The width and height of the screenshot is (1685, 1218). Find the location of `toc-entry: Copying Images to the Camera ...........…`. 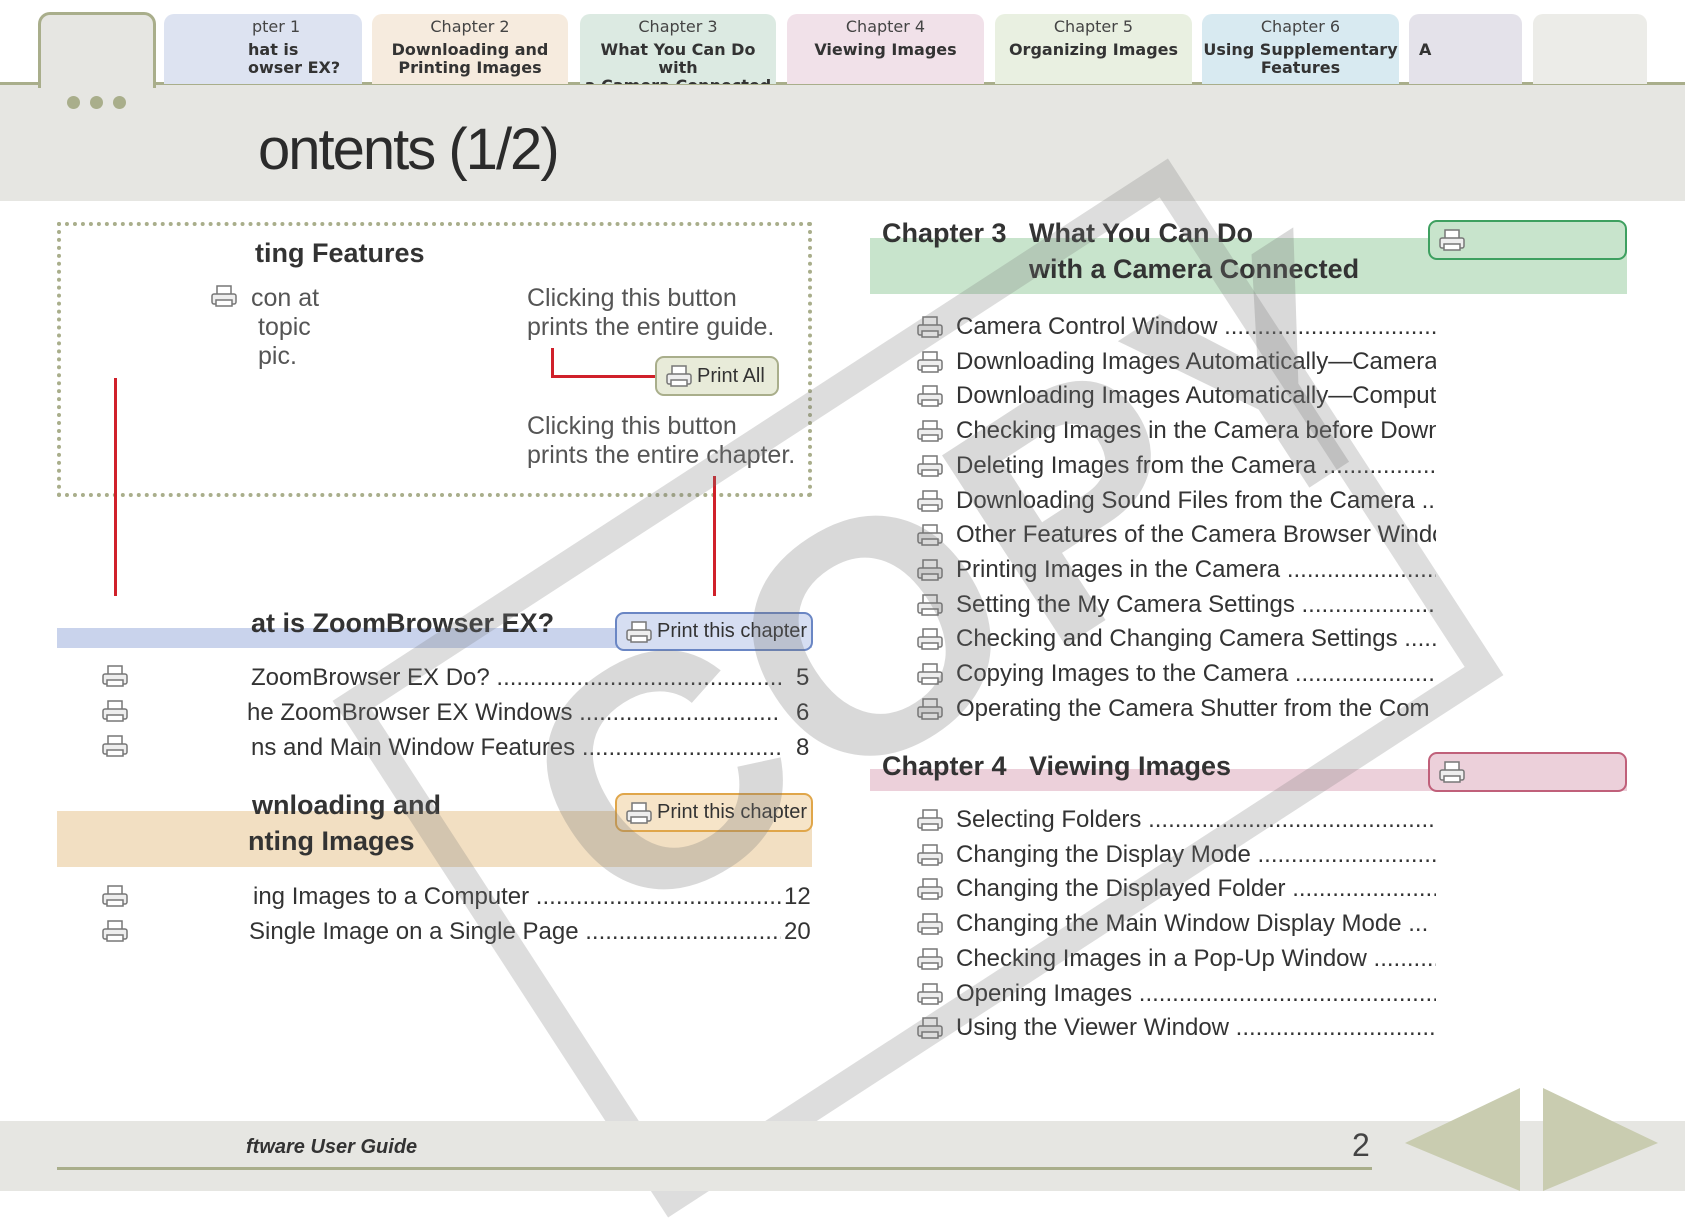

toc-entry: Copying Images to the Camera ...........… is located at coordinates (1196, 674).